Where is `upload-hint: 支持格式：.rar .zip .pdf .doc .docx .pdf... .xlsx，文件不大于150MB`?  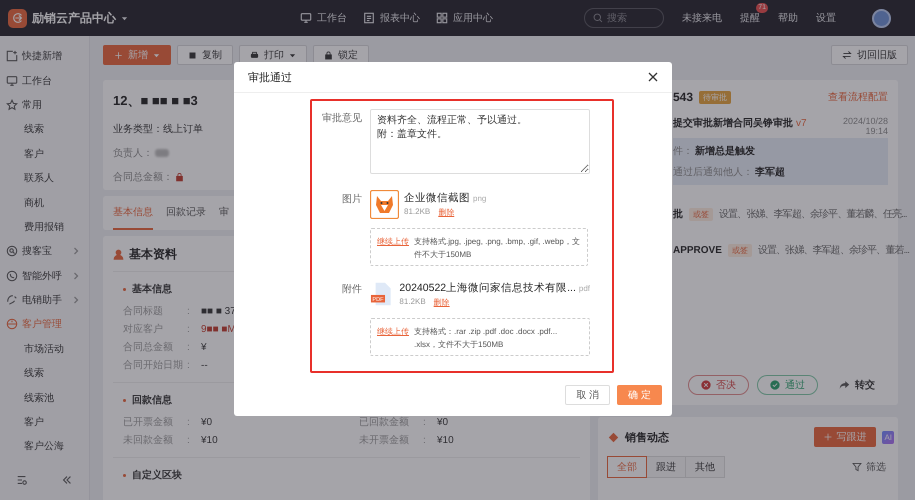
upload-hint: 支持格式：.rar .zip .pdf .doc .docx .pdf... .xlsx，文件不大于150MB is located at coordinates (486, 338).